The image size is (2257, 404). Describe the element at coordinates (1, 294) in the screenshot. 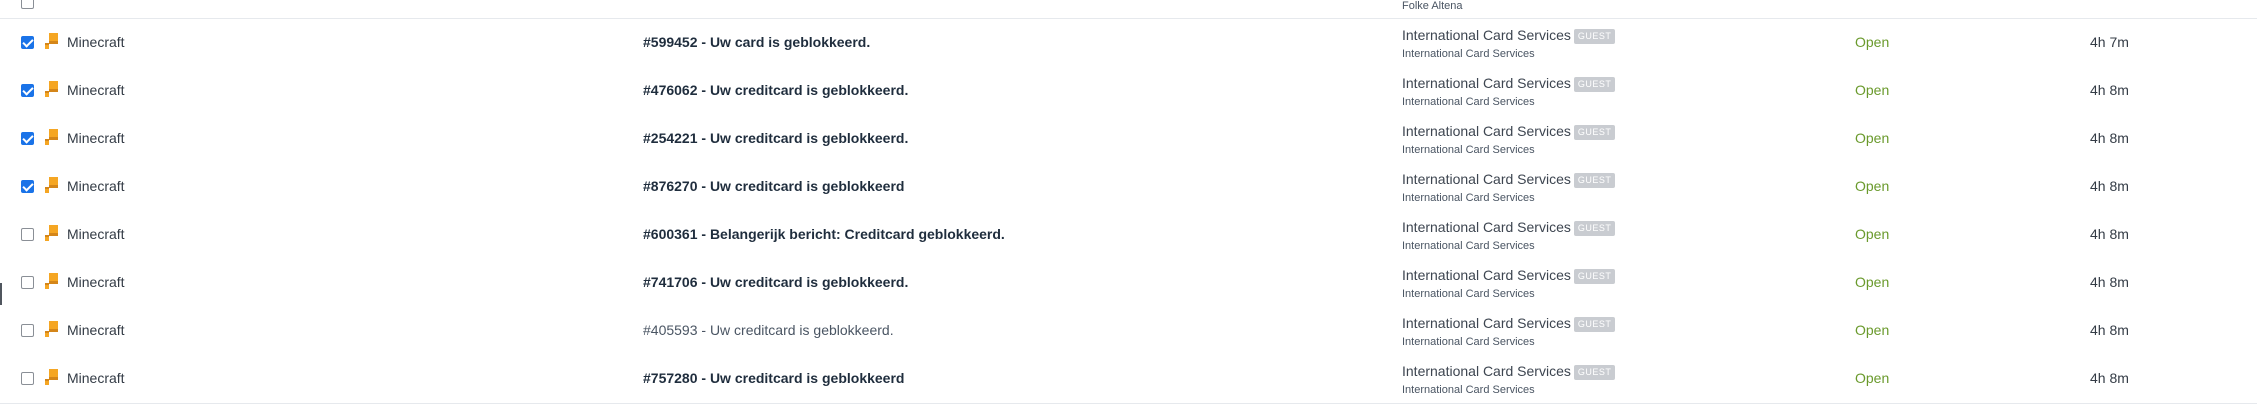

I see `resize-handle` at that location.